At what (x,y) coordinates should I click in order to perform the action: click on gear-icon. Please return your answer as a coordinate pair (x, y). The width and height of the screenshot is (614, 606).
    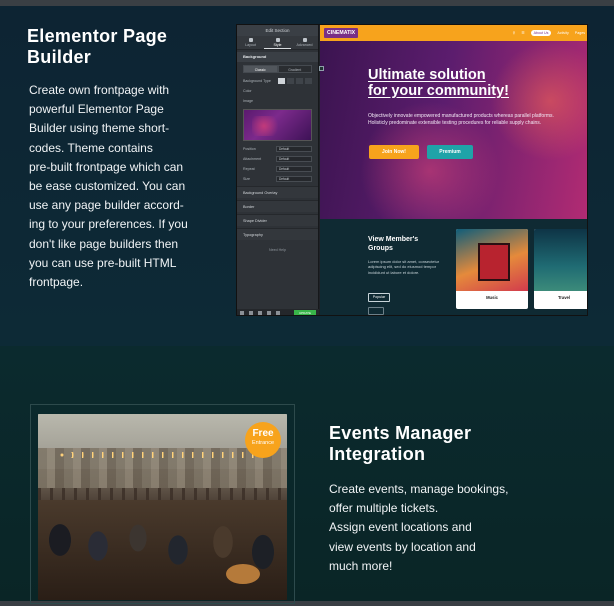
    Looking at the image, I should click on (304, 40).